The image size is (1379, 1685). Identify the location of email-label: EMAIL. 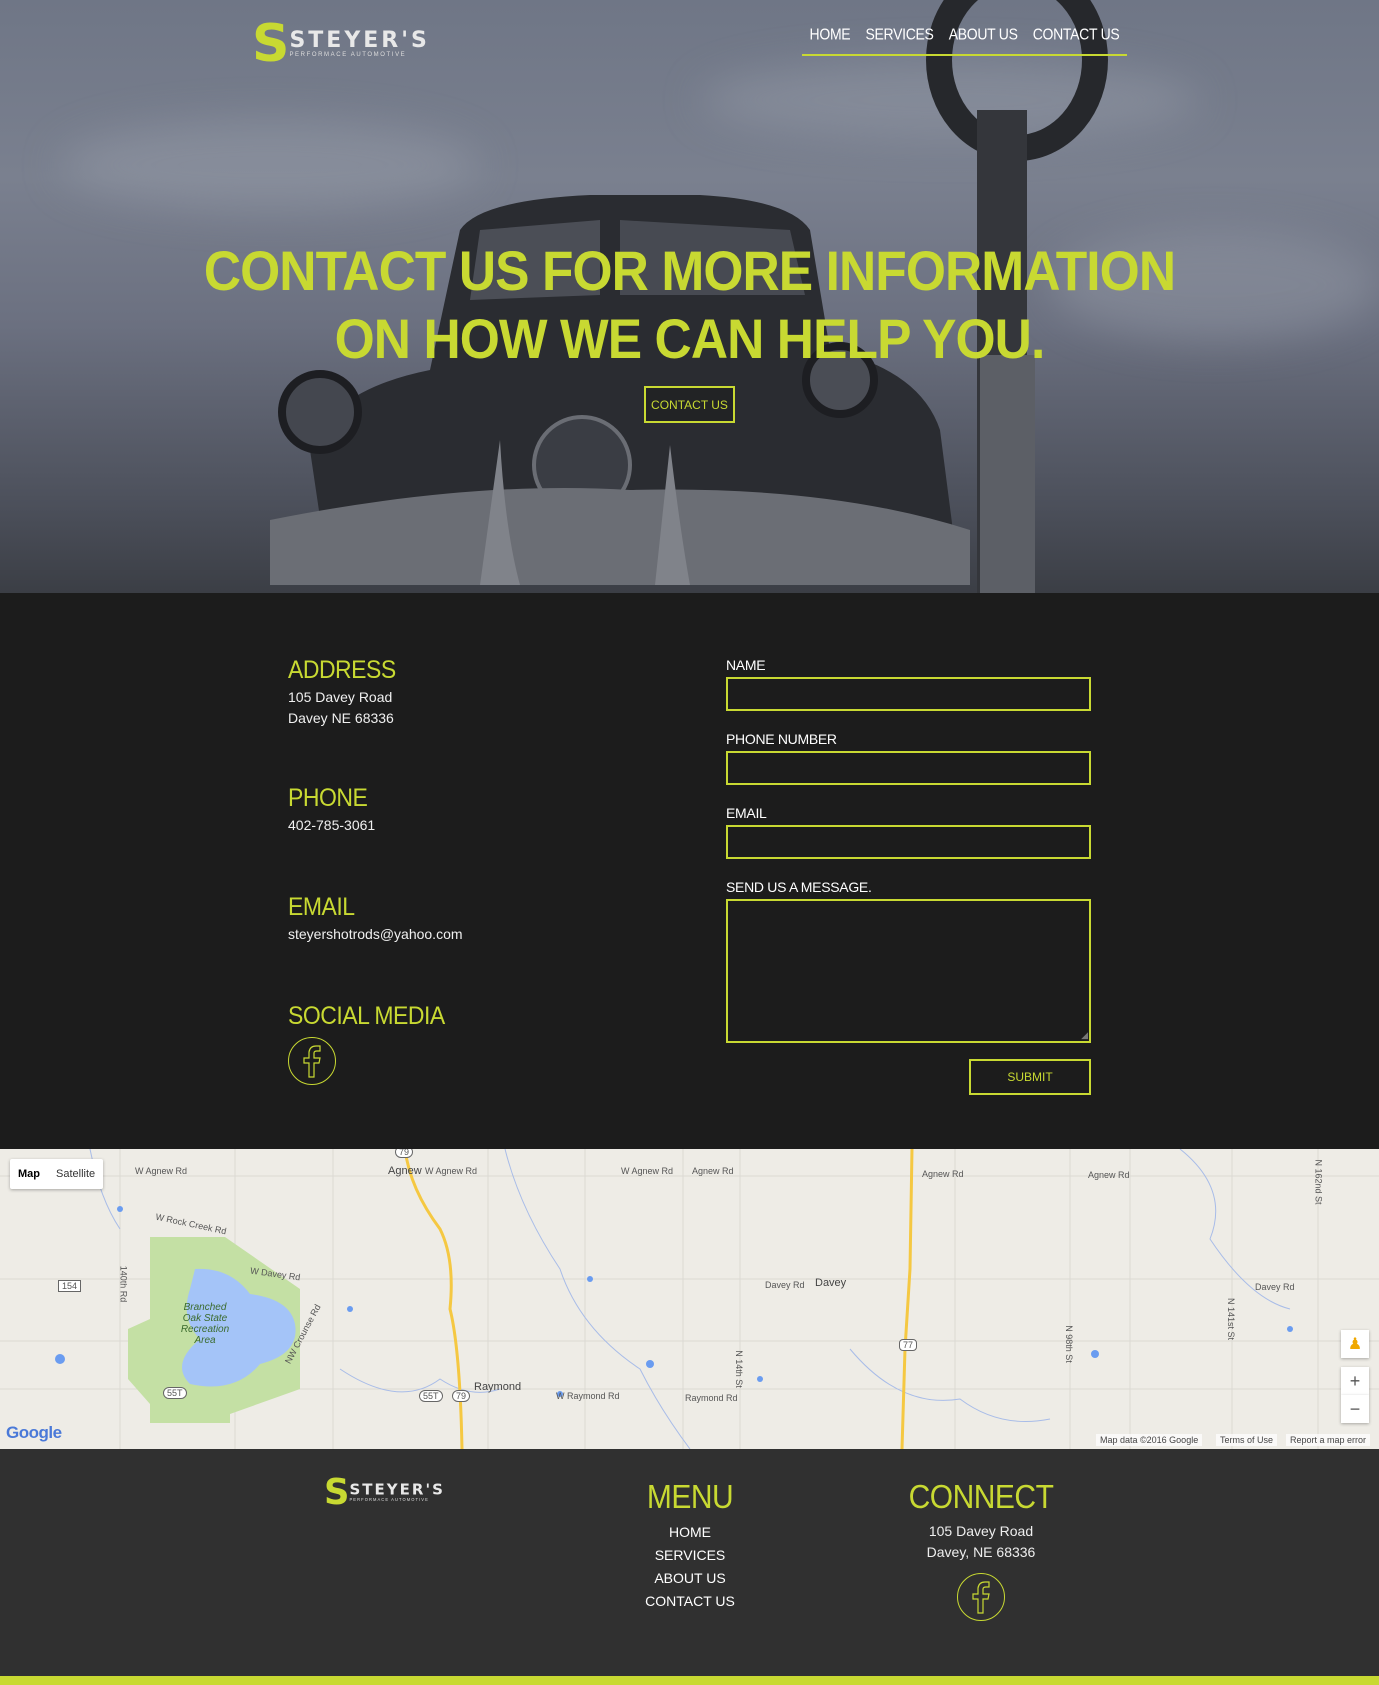
(746, 813).